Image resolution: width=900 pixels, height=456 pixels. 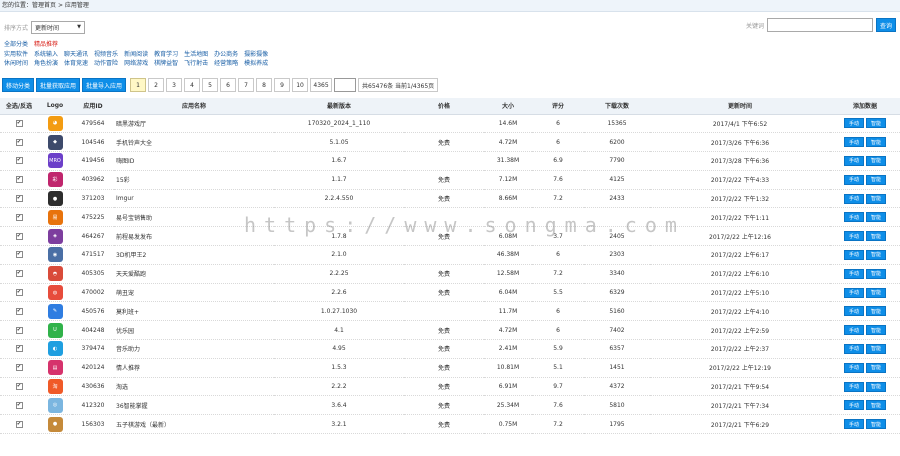 I want to click on category-link: 飞行射击, so click(x=196, y=64).